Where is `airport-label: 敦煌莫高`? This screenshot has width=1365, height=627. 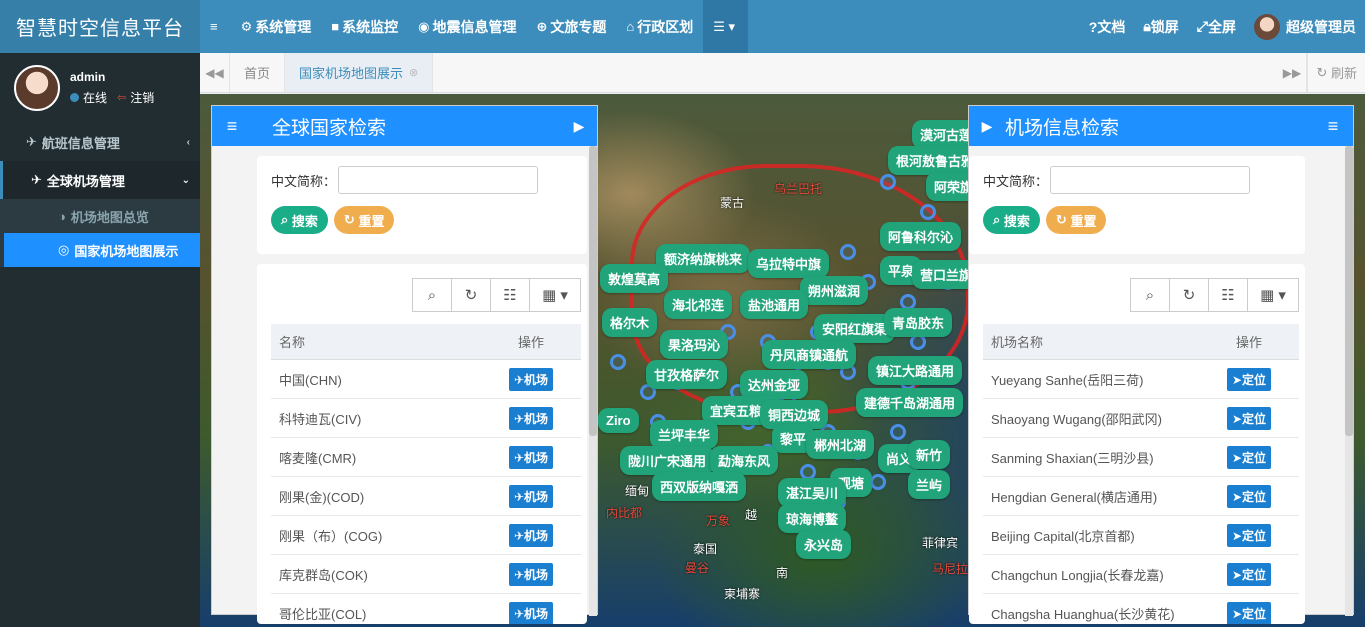 airport-label: 敦煌莫高 is located at coordinates (634, 278).